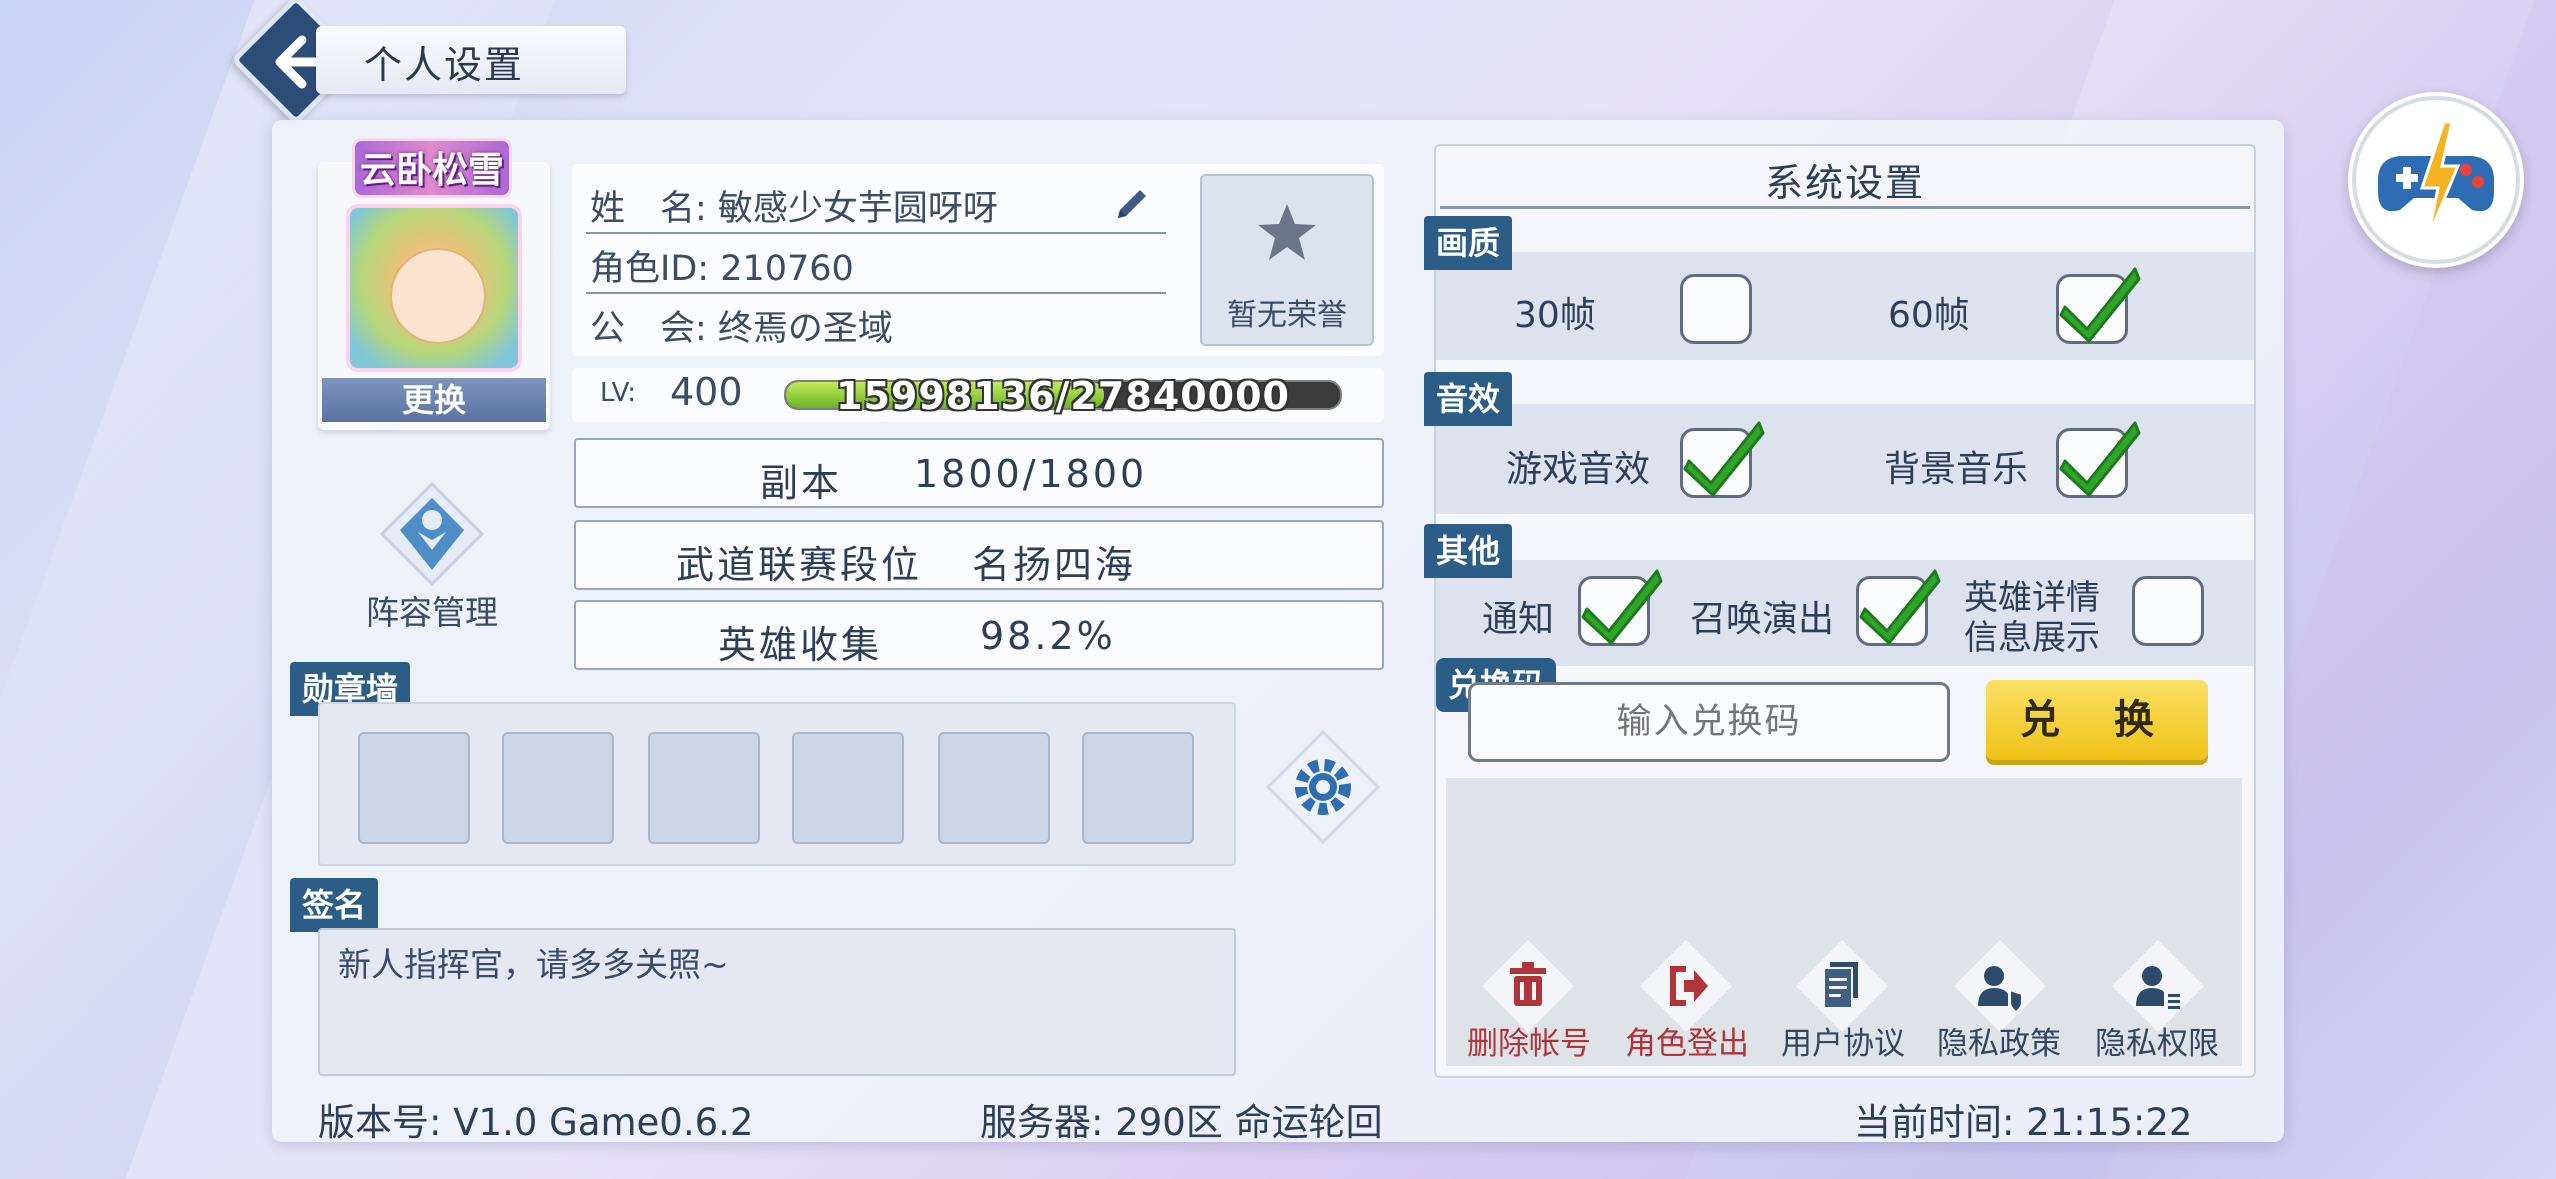 The width and height of the screenshot is (2556, 1179). I want to click on fps30-checkbox, so click(1716, 309).